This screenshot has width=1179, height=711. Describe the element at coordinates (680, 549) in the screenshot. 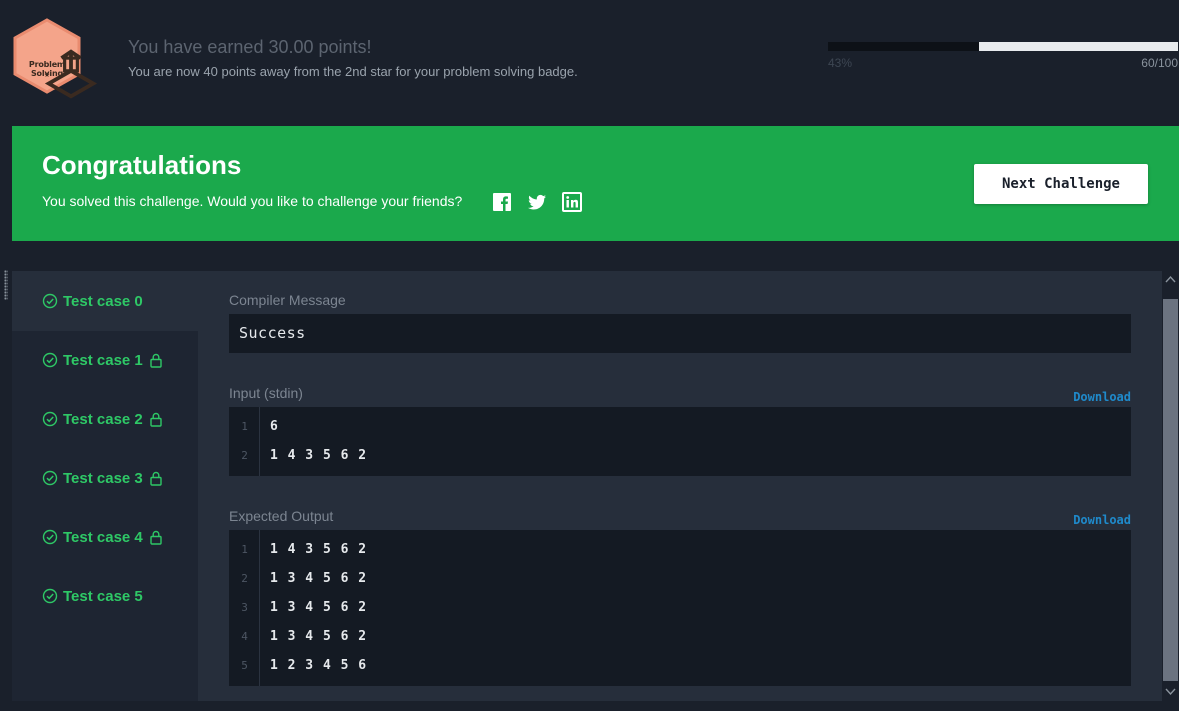

I see `code-line: 1 1 4 3 5 6 2` at that location.